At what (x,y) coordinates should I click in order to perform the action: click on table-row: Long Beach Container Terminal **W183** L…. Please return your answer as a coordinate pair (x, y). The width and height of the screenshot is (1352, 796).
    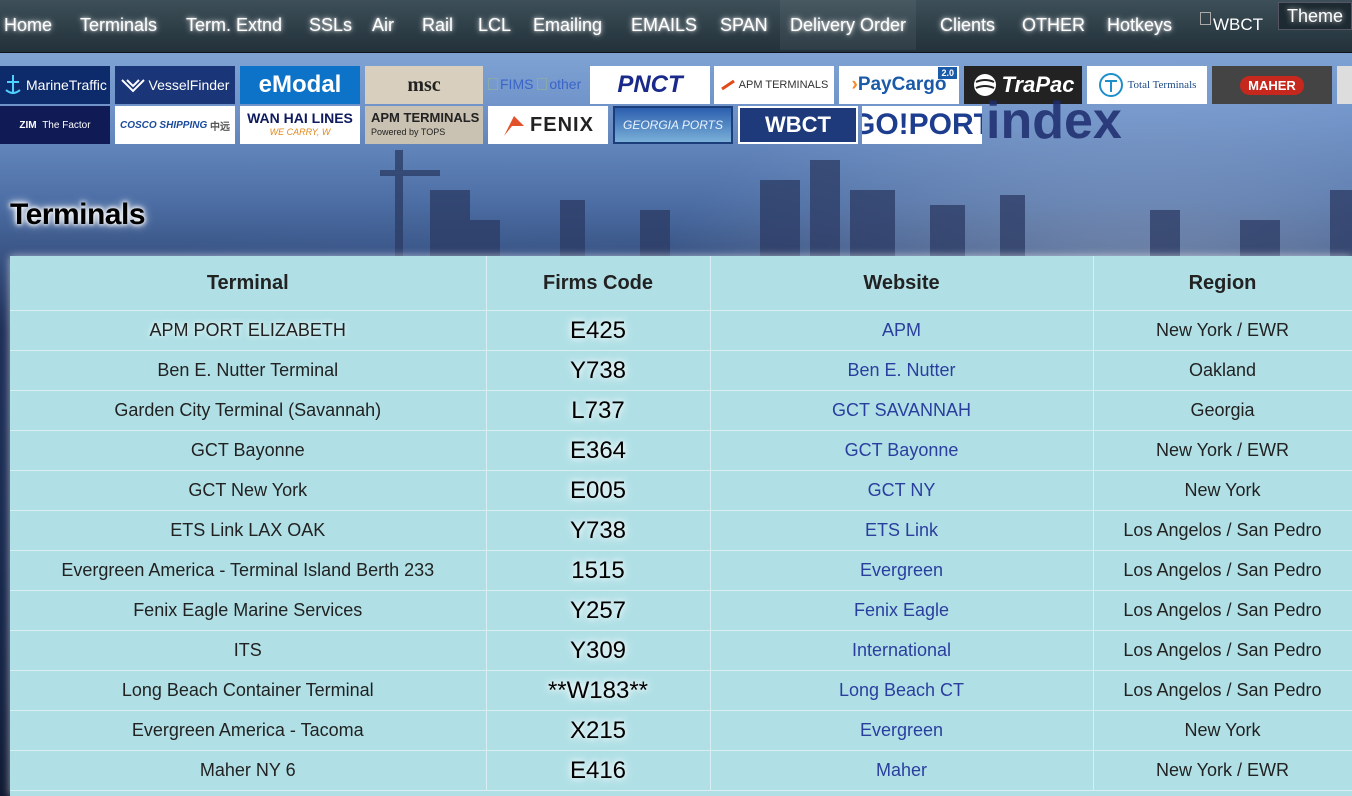
    Looking at the image, I should click on (681, 690).